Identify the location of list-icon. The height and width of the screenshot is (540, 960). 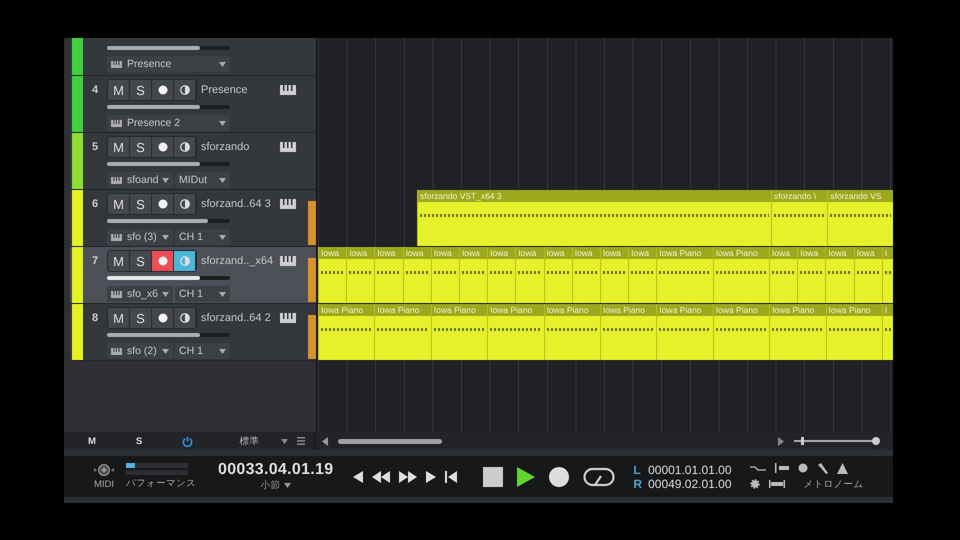
(301, 441).